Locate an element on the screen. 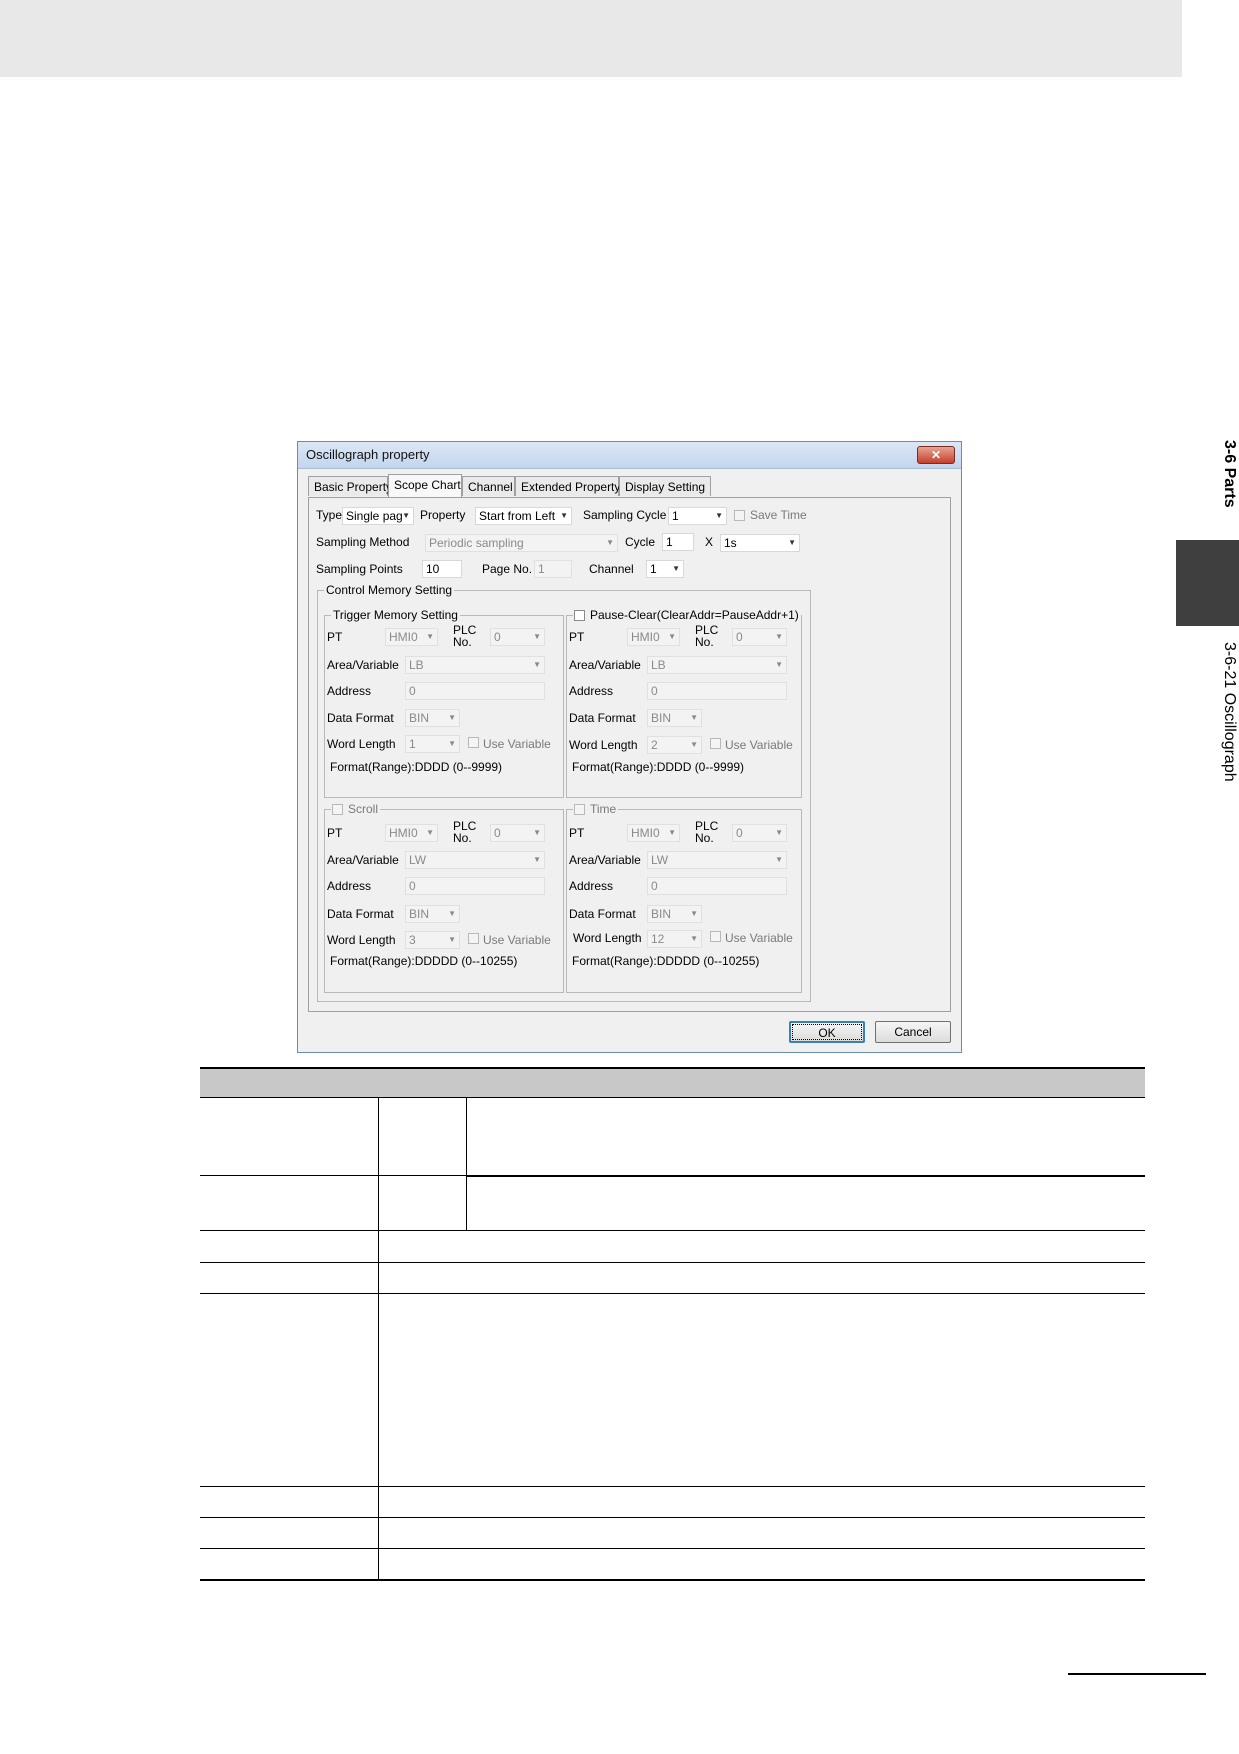 This screenshot has width=1239, height=1754. word-length-select: 3 ▼ is located at coordinates (432, 940).